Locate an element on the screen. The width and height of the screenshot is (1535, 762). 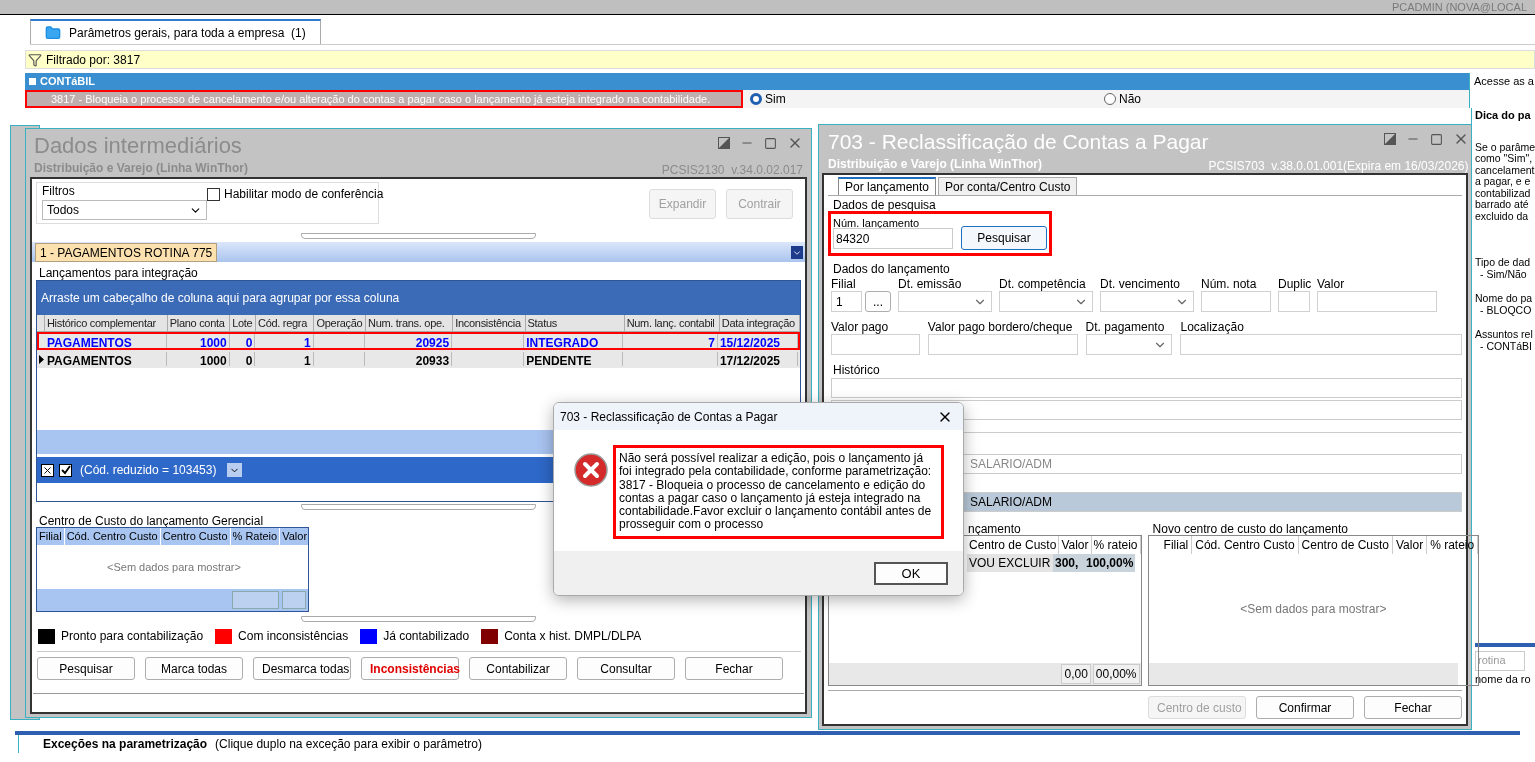
grid-cell: VOU EXCLUIR is located at coordinates (1010, 563).